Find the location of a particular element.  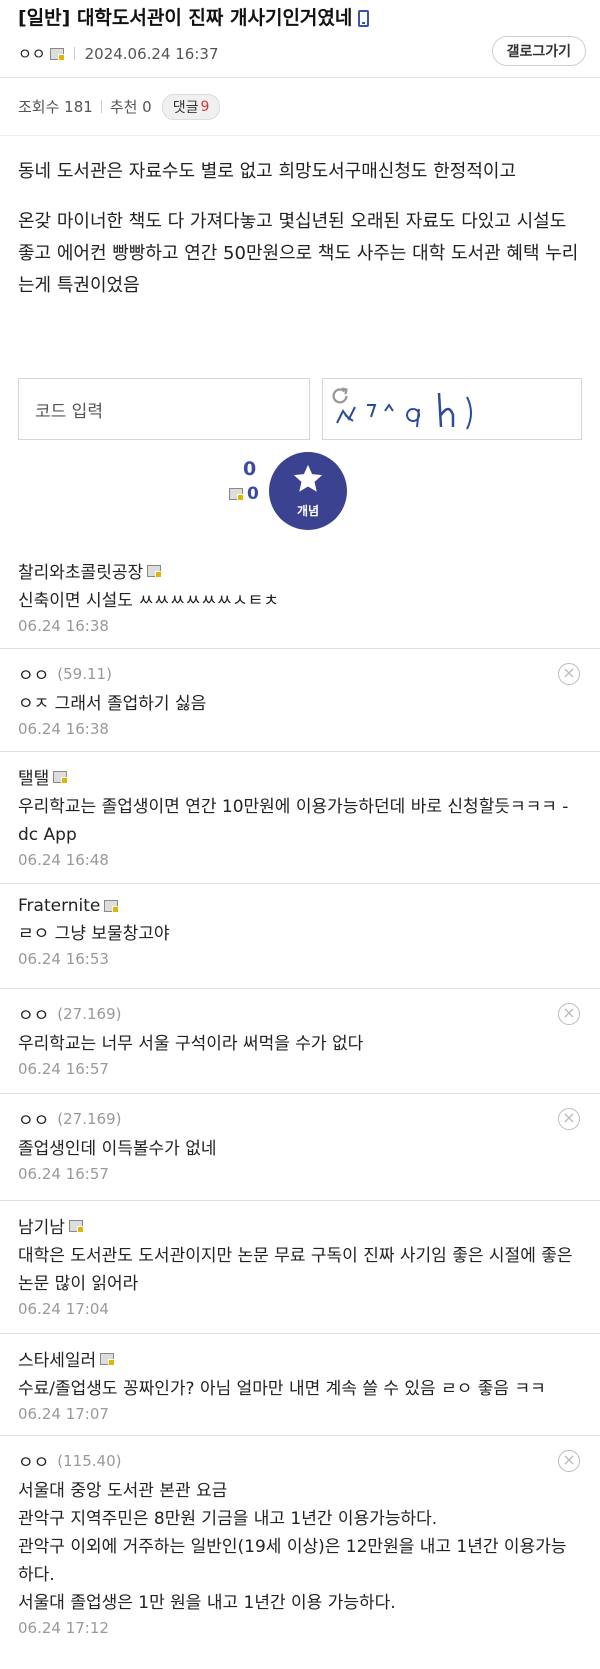

post-author: ㅇㅇ is located at coordinates (32, 53).